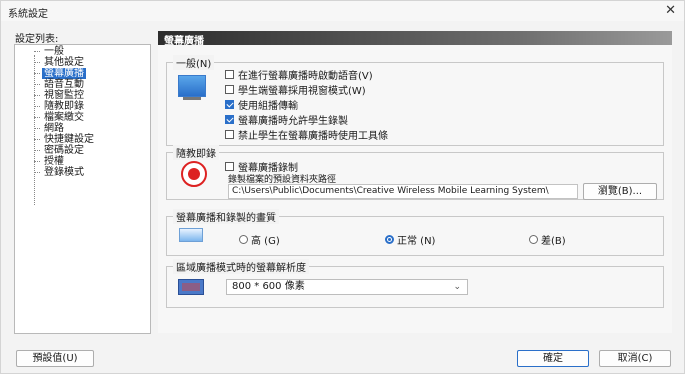 This screenshot has width=685, height=374. Describe the element at coordinates (226, 216) in the screenshot. I see `quality-group-title: 螢幕廣播和錄製的畫質` at that location.